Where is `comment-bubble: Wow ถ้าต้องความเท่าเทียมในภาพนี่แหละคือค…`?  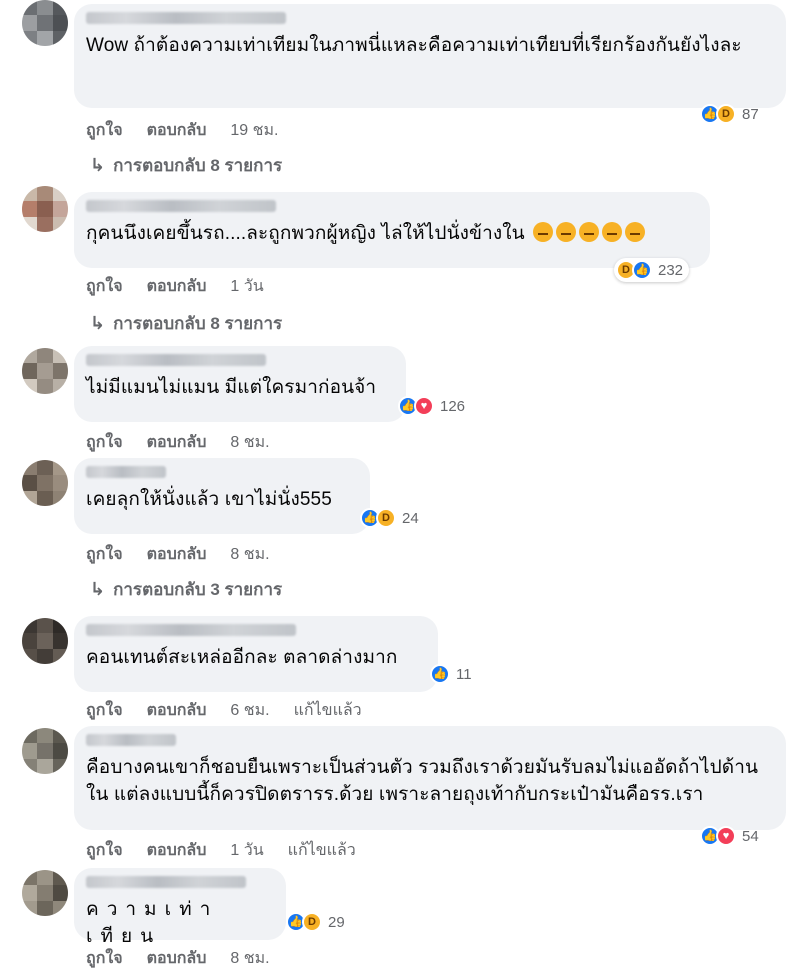 comment-bubble: Wow ถ้าต้องความเท่าเทียมในภาพนี่แหละคือค… is located at coordinates (430, 56).